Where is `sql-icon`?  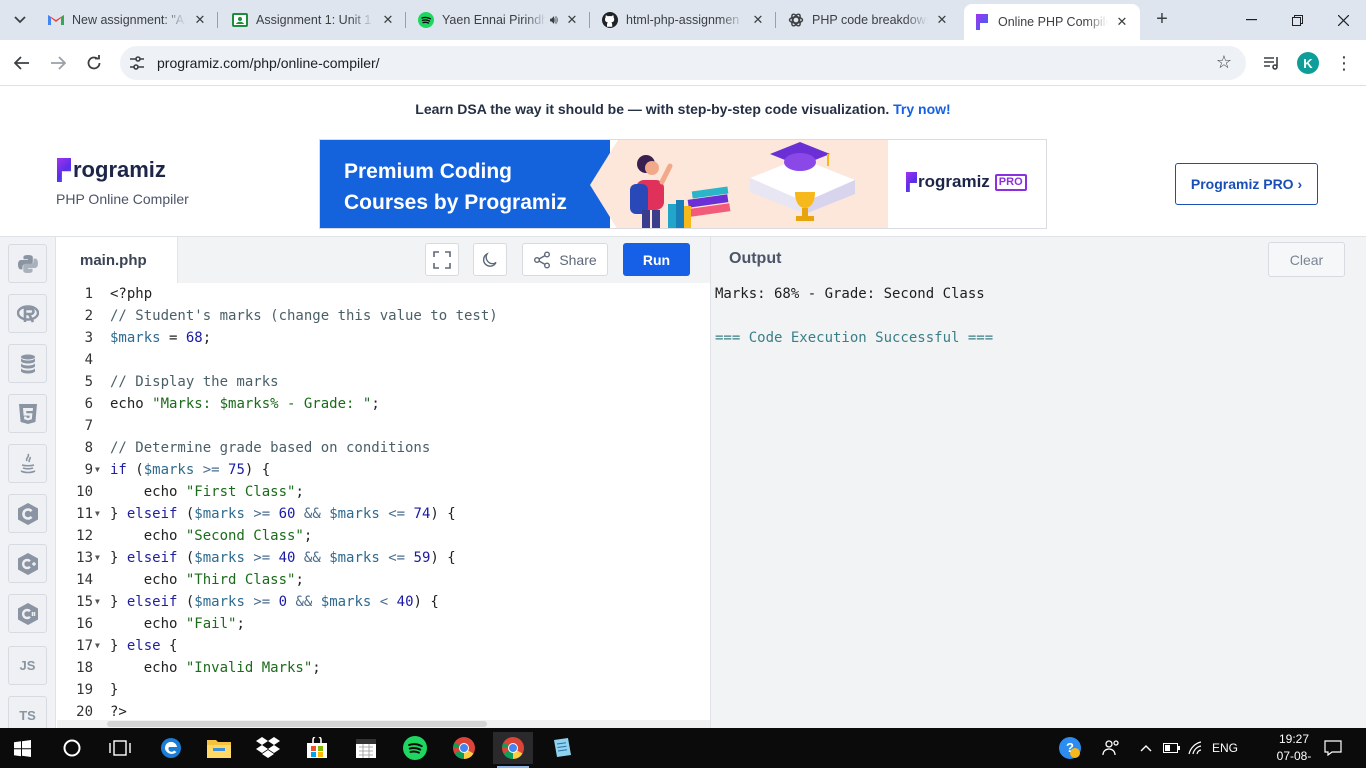 sql-icon is located at coordinates (27, 363).